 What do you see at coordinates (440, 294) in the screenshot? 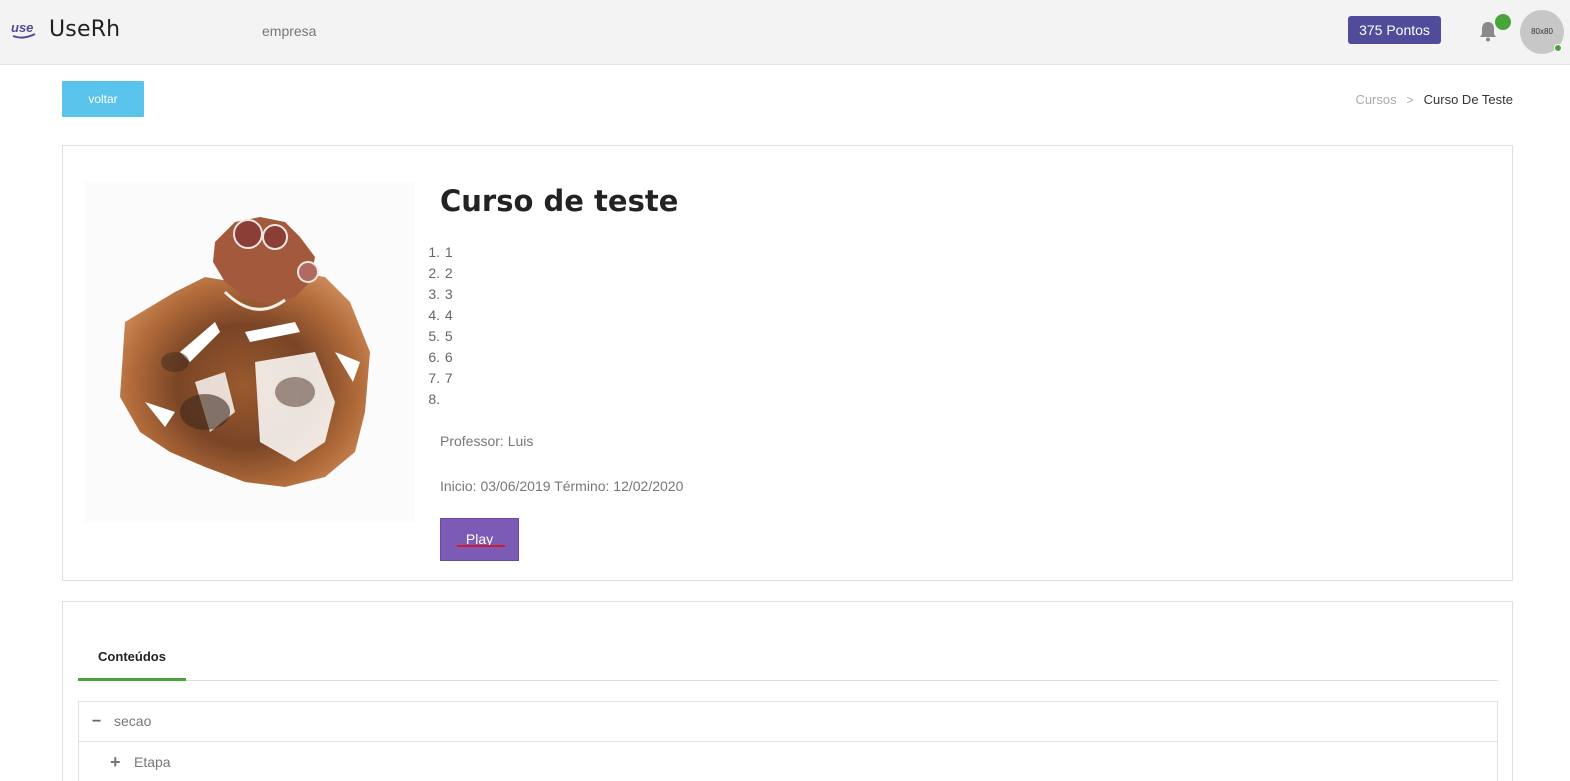
I see `list-item: 3. 3` at bounding box center [440, 294].